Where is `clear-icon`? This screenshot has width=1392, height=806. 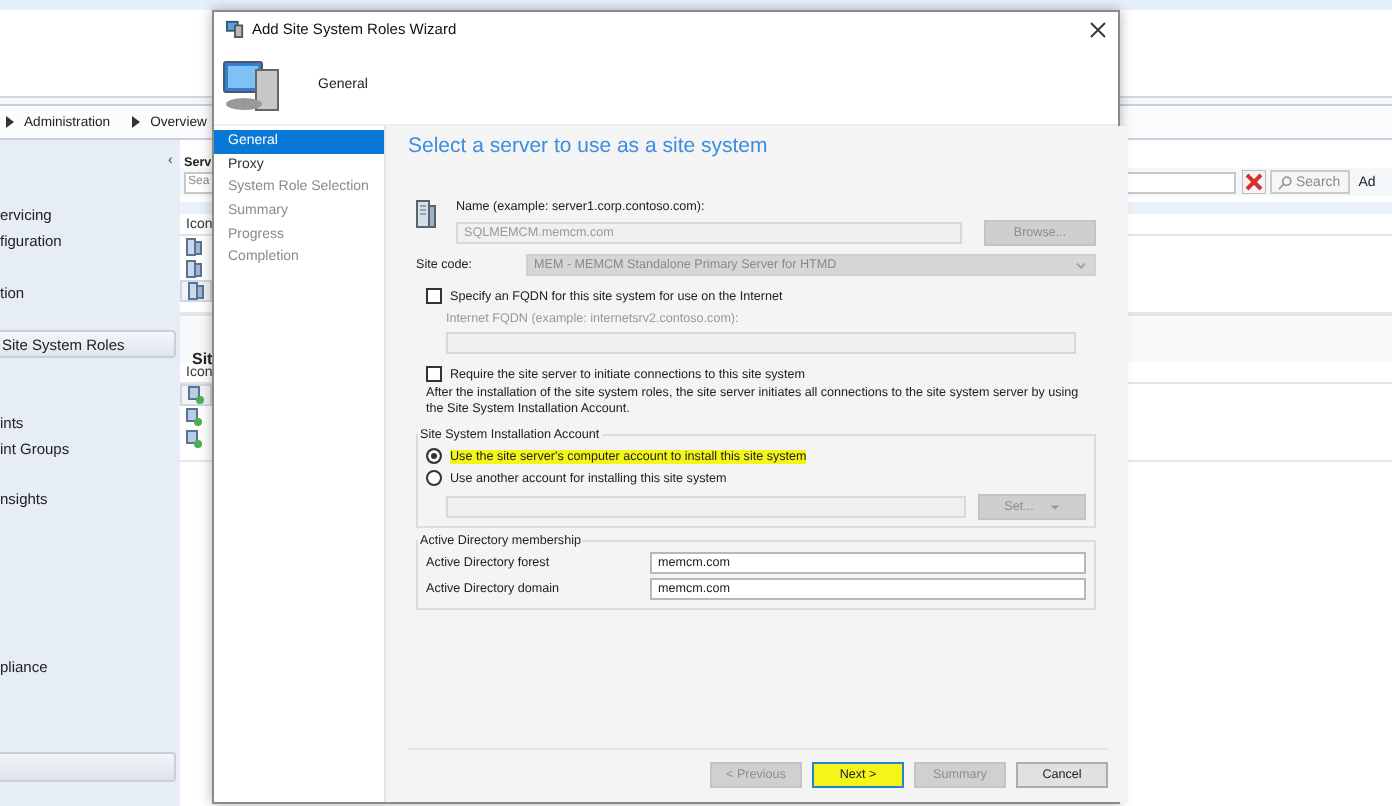
clear-icon is located at coordinates (1254, 182).